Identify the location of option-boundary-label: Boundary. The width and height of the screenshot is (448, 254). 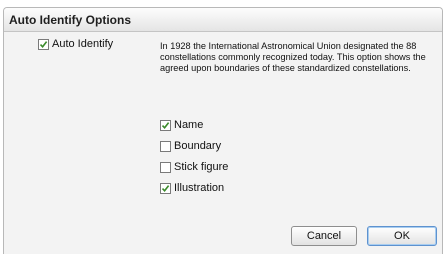
(198, 146).